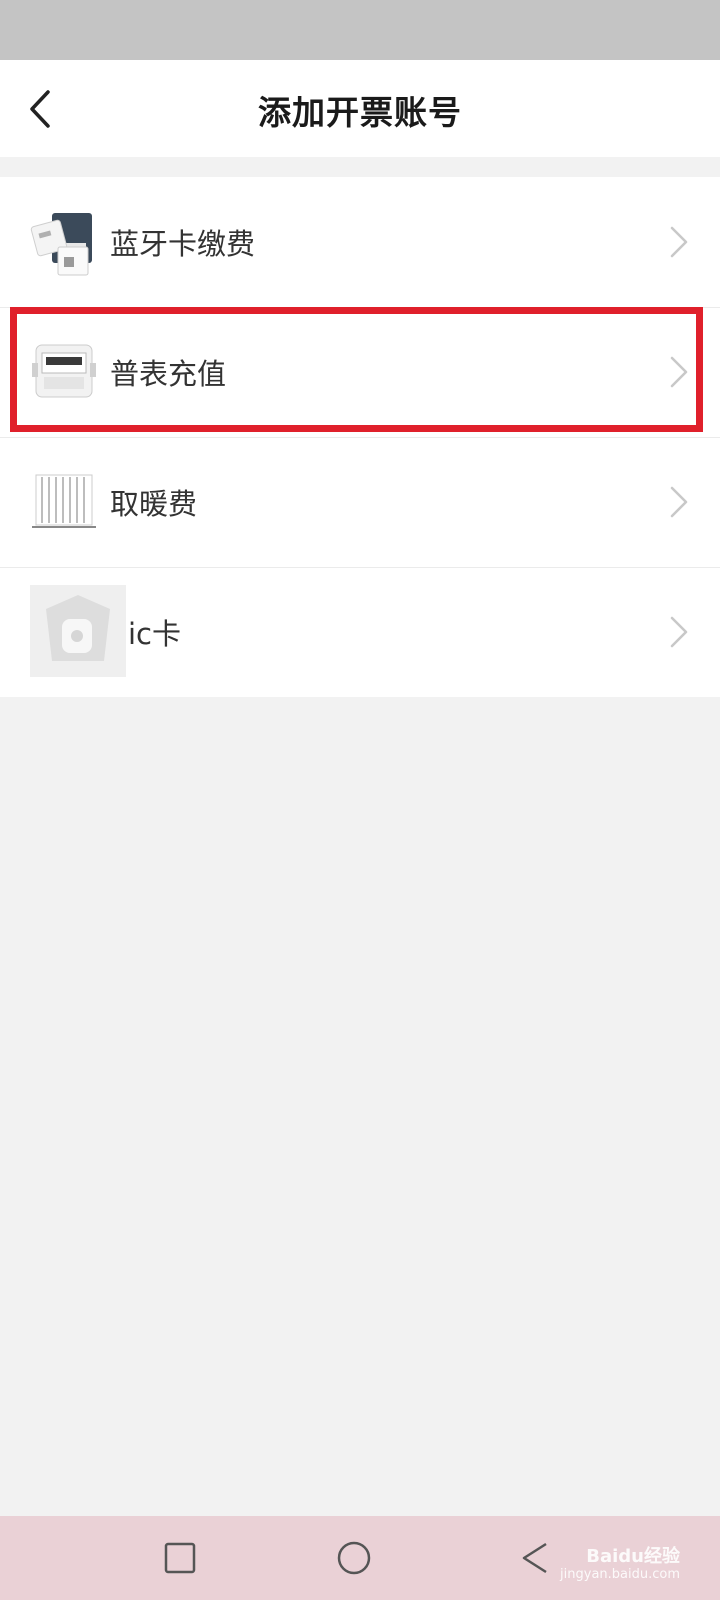 Image resolution: width=720 pixels, height=1600 pixels. What do you see at coordinates (360, 112) in the screenshot?
I see `page-title: 添加开票账号` at bounding box center [360, 112].